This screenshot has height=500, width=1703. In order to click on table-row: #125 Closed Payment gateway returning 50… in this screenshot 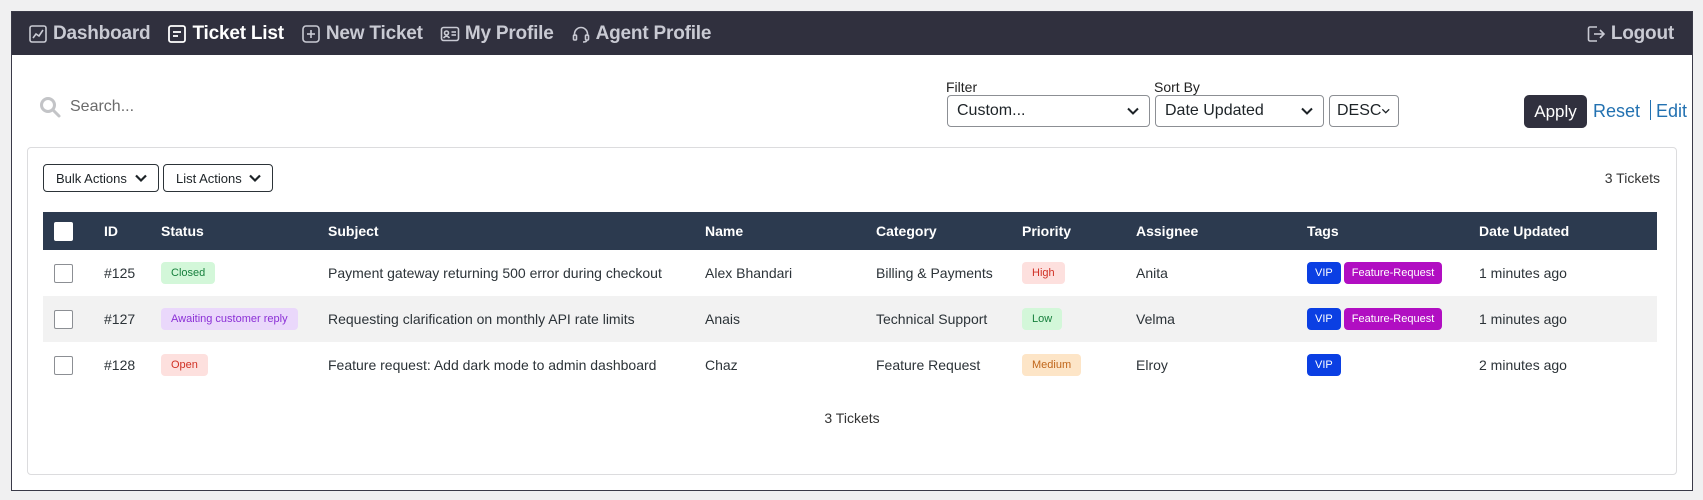, I will do `click(850, 273)`.